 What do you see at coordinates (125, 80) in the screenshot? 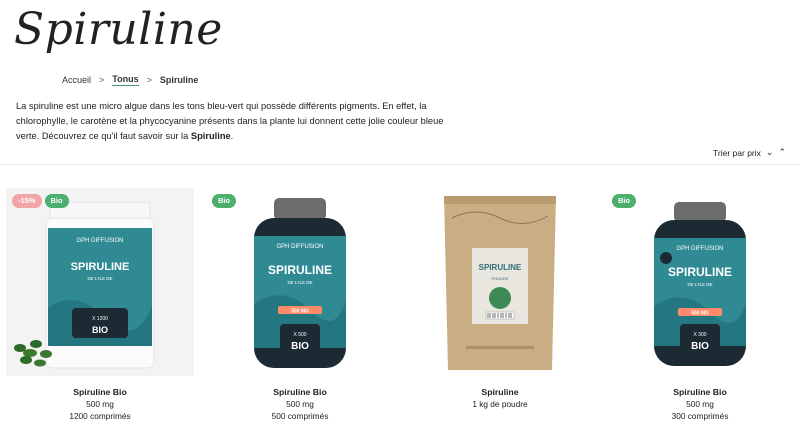
I see `breadcrumb-tonus: Tonus` at bounding box center [125, 80].